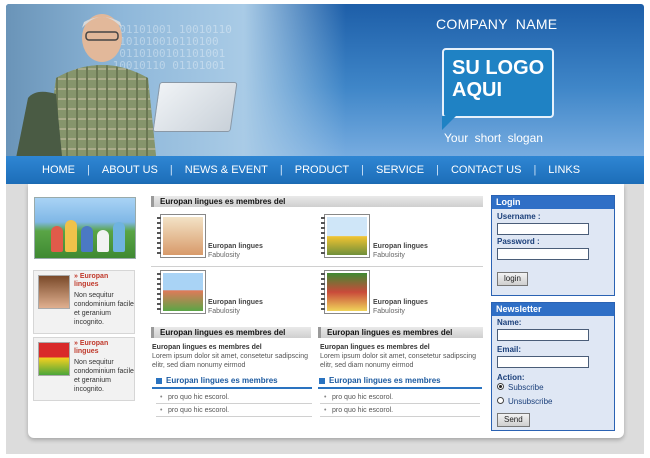 This screenshot has width=650, height=458. Describe the element at coordinates (543, 229) in the screenshot. I see `username-field` at that location.